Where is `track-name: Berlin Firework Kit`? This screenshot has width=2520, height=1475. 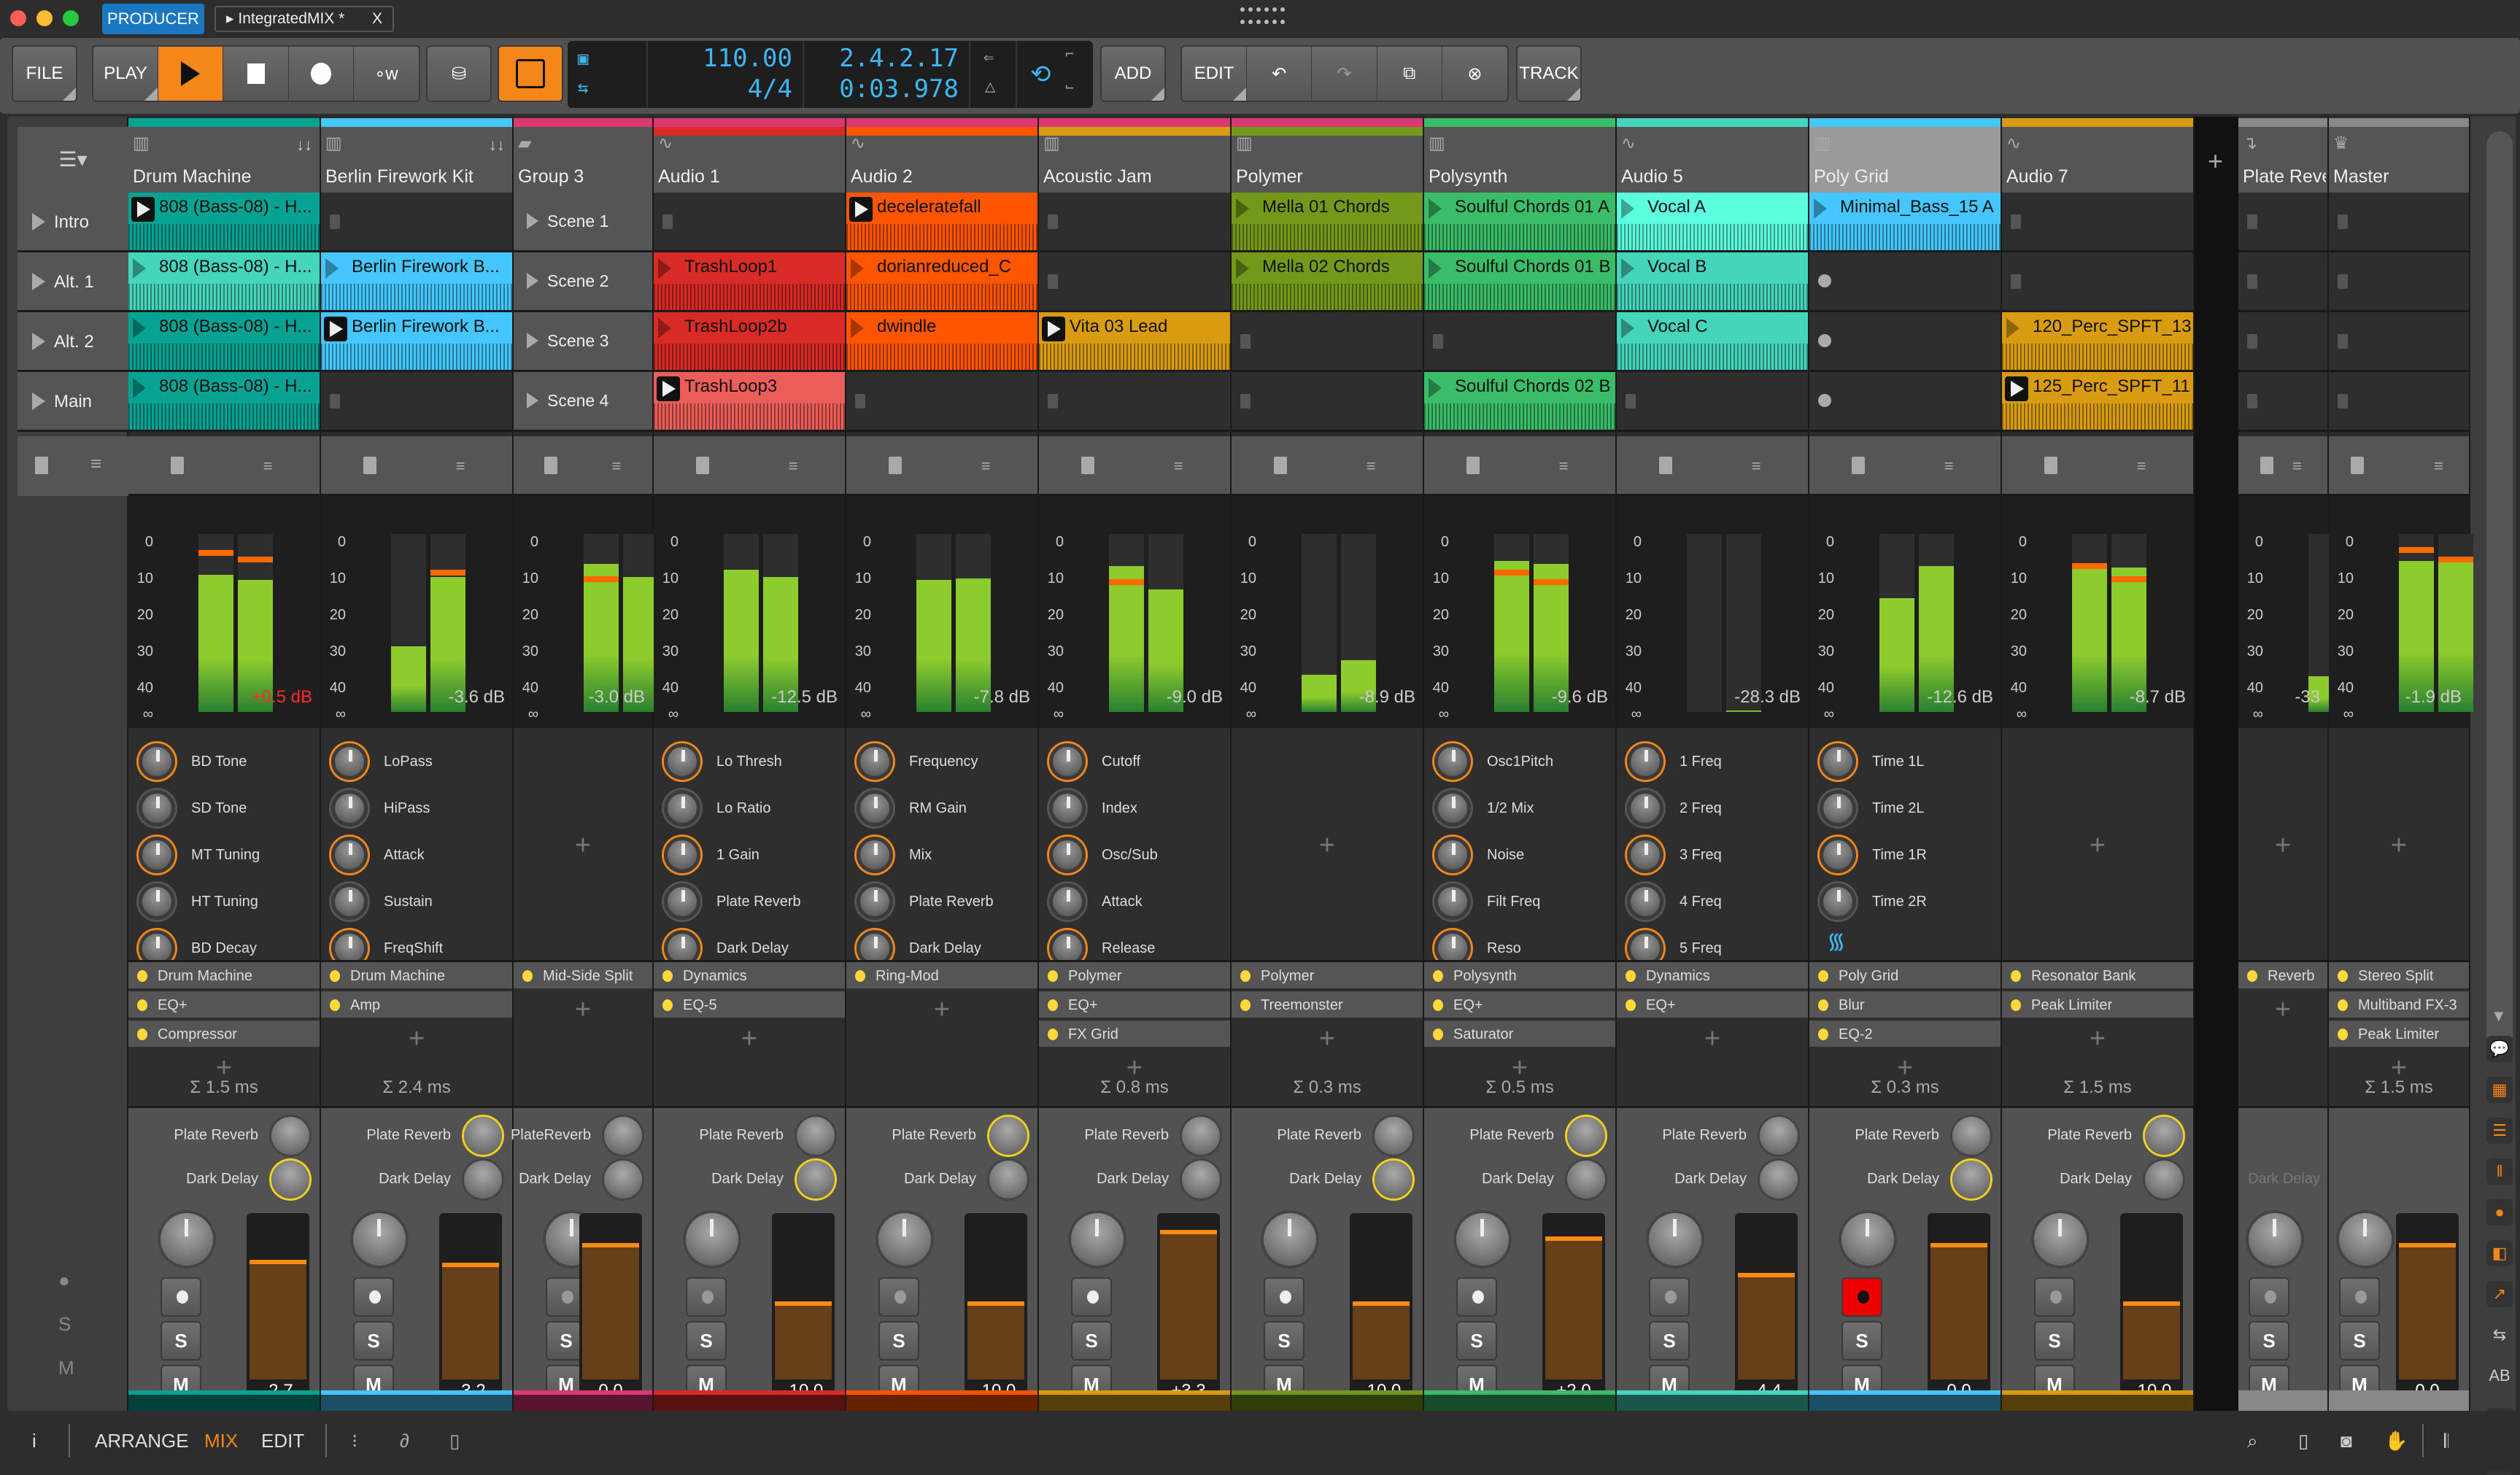
track-name: Berlin Firework Kit is located at coordinates (417, 176).